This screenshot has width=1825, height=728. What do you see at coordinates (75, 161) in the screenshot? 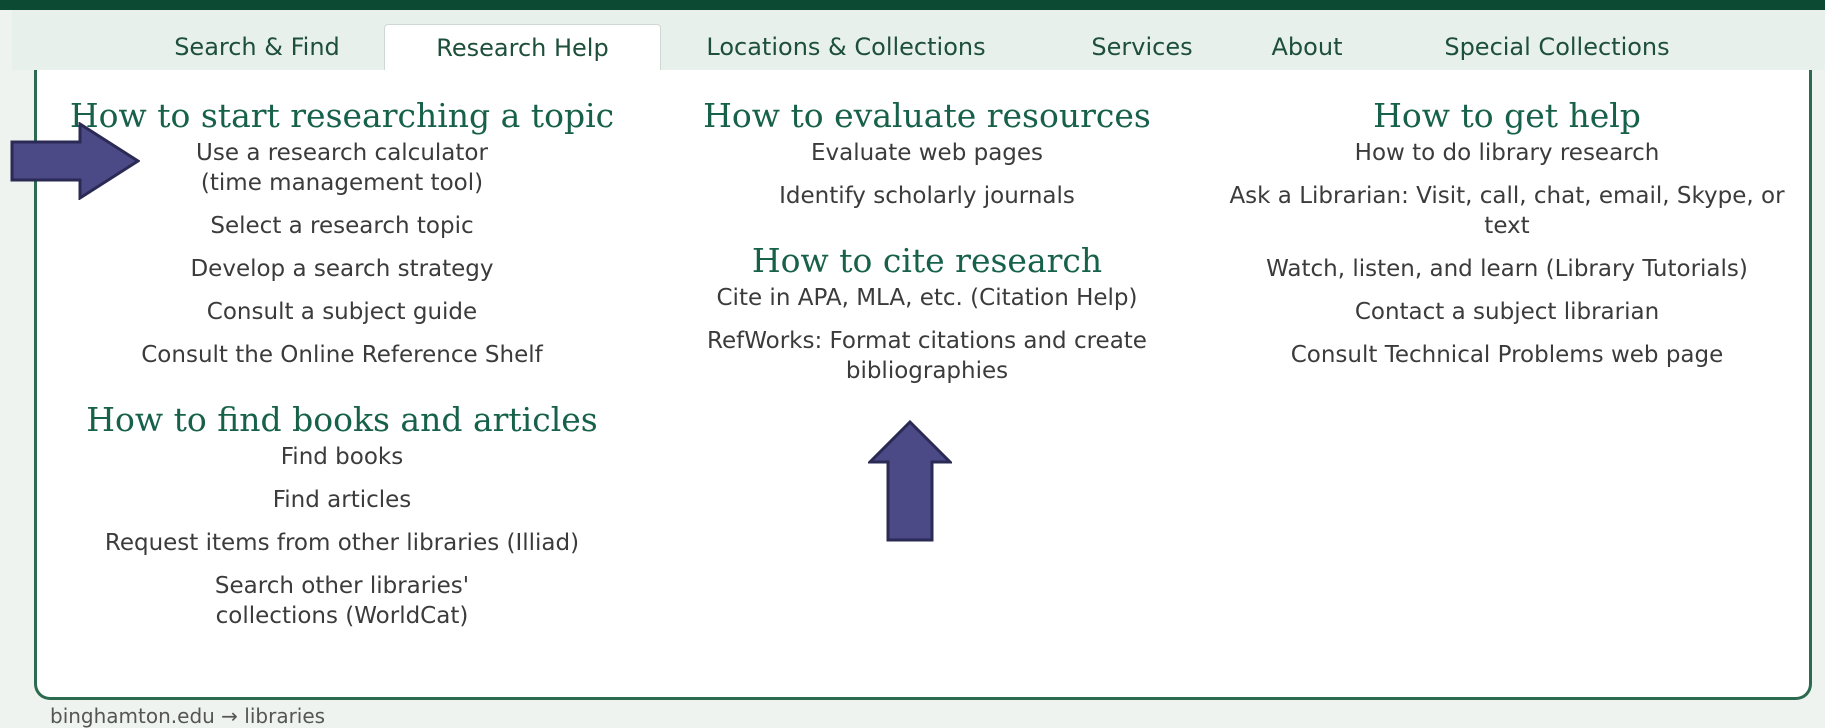
I see `annotation-arrow-right-icon` at bounding box center [75, 161].